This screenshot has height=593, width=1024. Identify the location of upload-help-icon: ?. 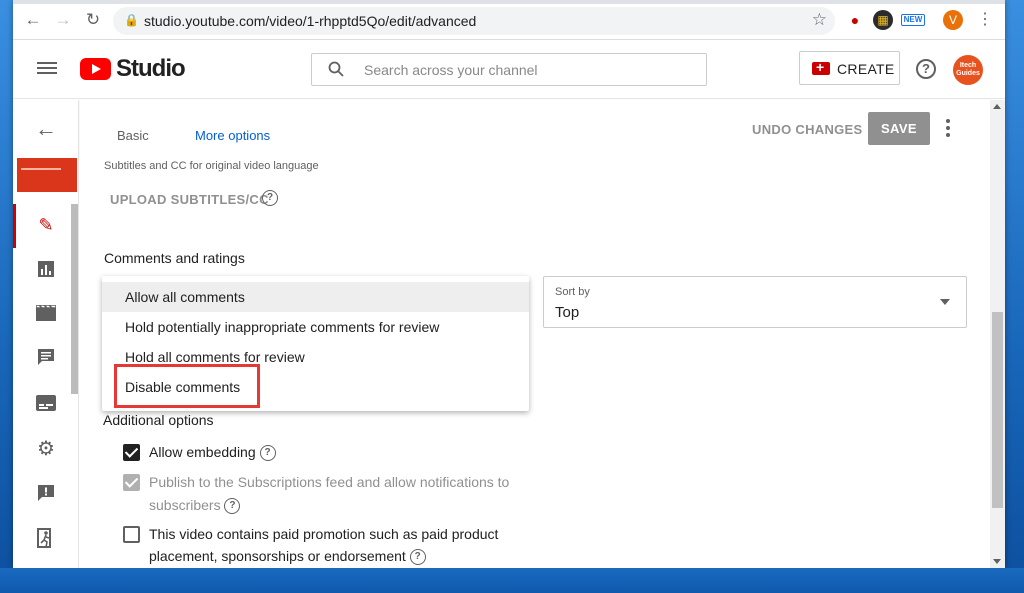
(270, 198).